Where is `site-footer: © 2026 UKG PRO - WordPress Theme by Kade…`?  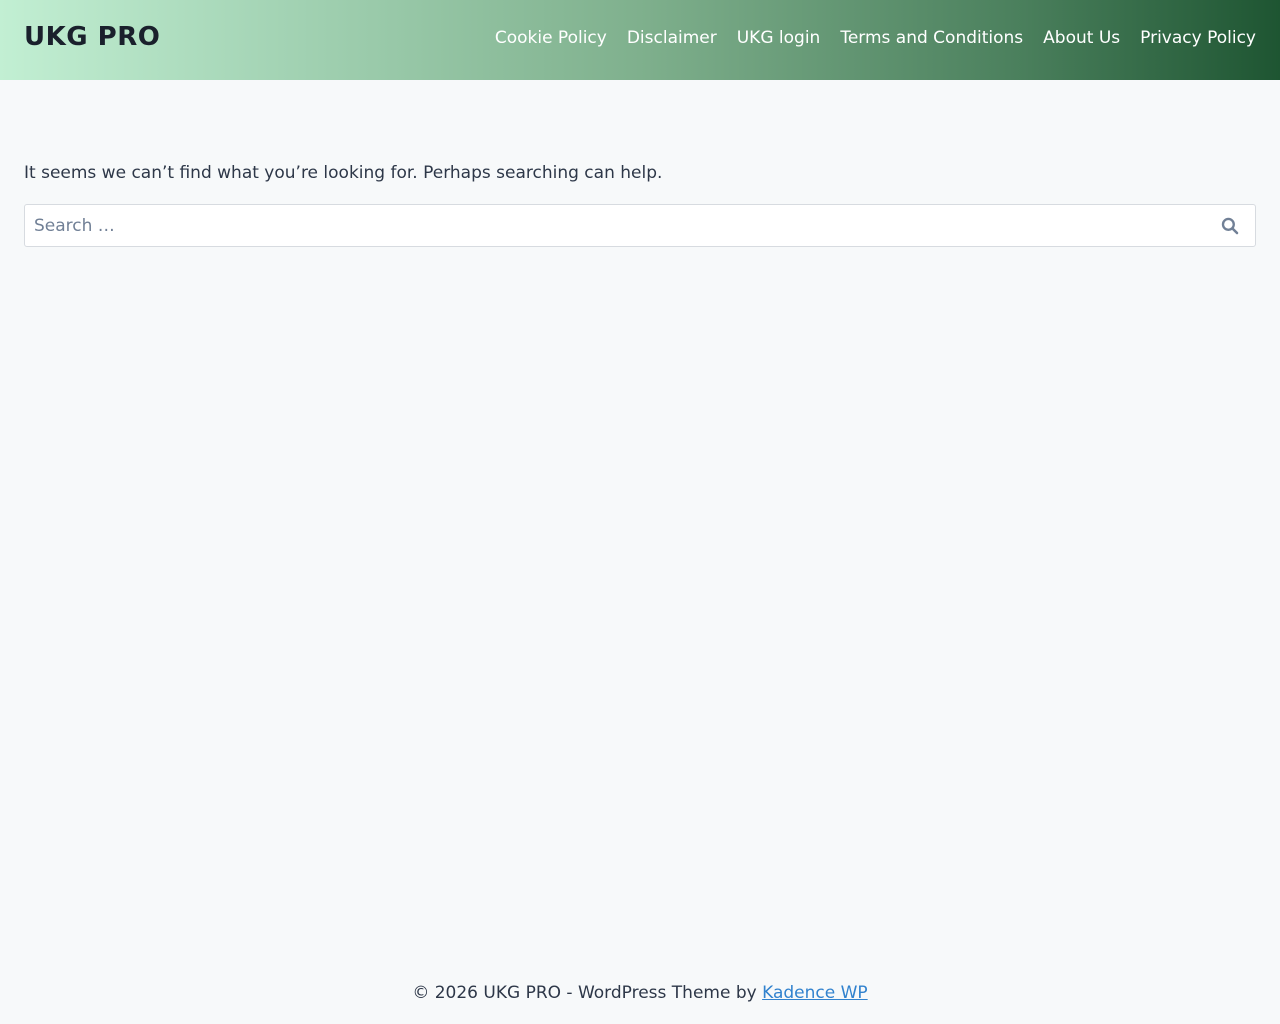
site-footer: © 2026 UKG PRO - WordPress Theme by Kade… is located at coordinates (640, 993).